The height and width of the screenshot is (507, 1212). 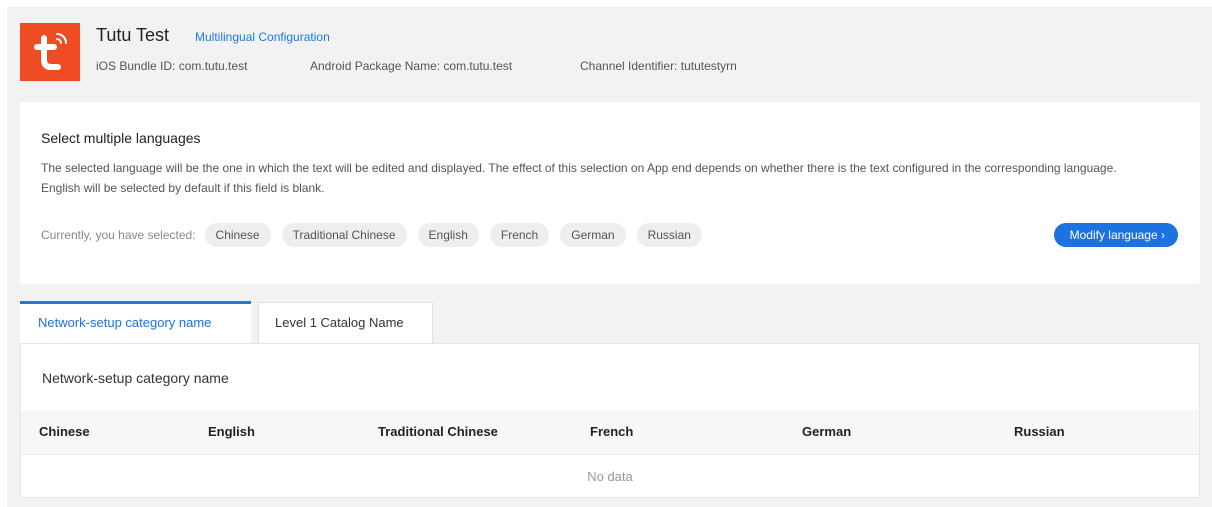 I want to click on modify-language-button: Modify language ›, so click(x=1115, y=235).